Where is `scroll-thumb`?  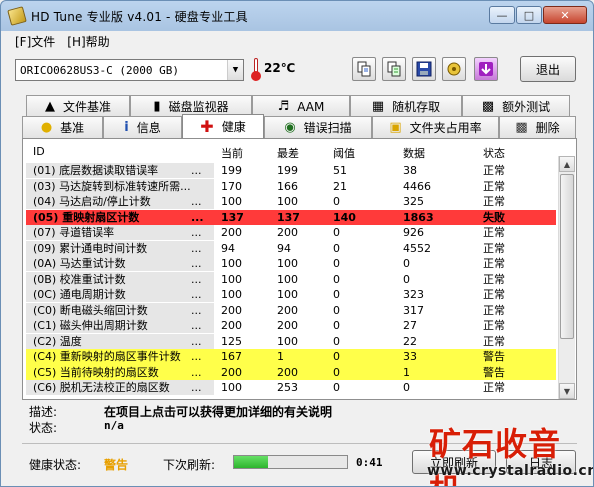 scroll-thumb is located at coordinates (567, 256).